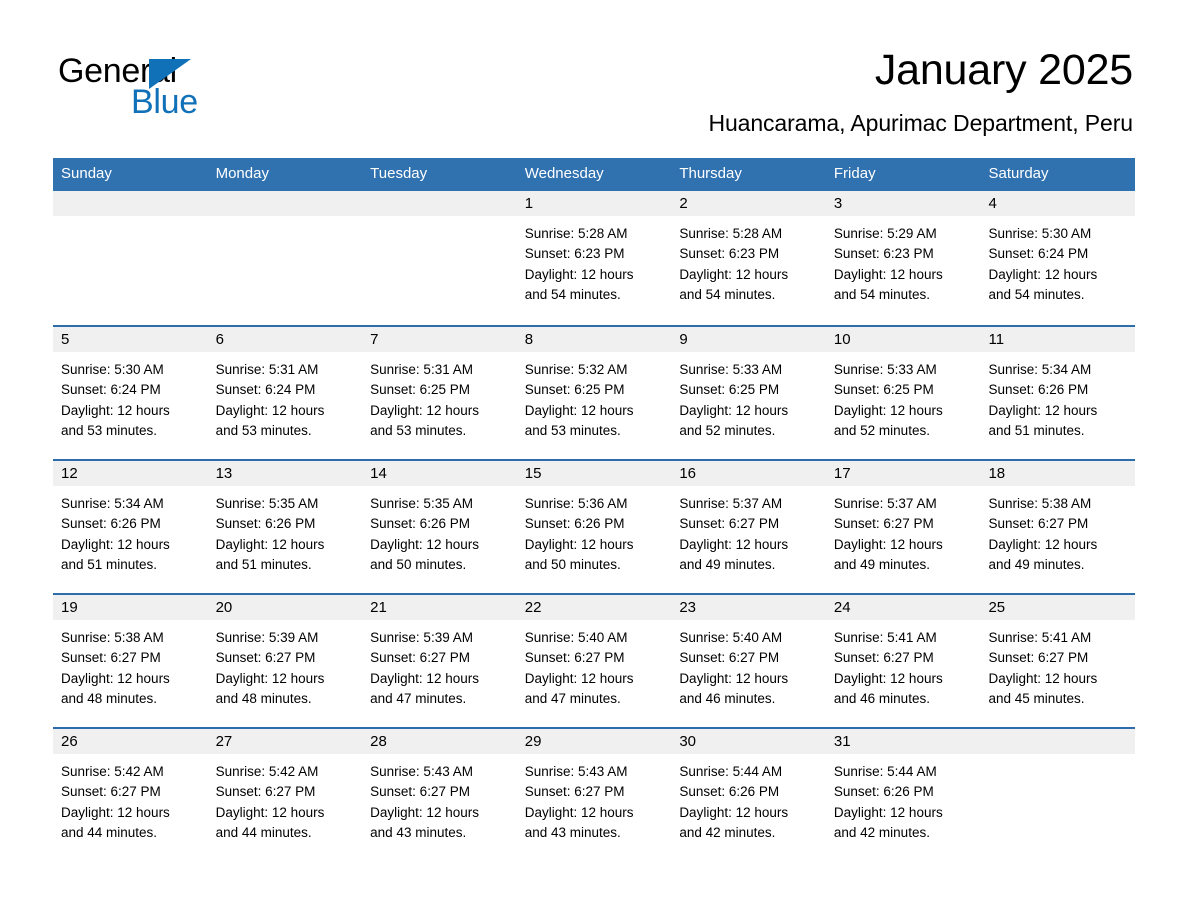  I want to click on sunrise-line: Sunrise: 5:33 AM, so click(731, 369).